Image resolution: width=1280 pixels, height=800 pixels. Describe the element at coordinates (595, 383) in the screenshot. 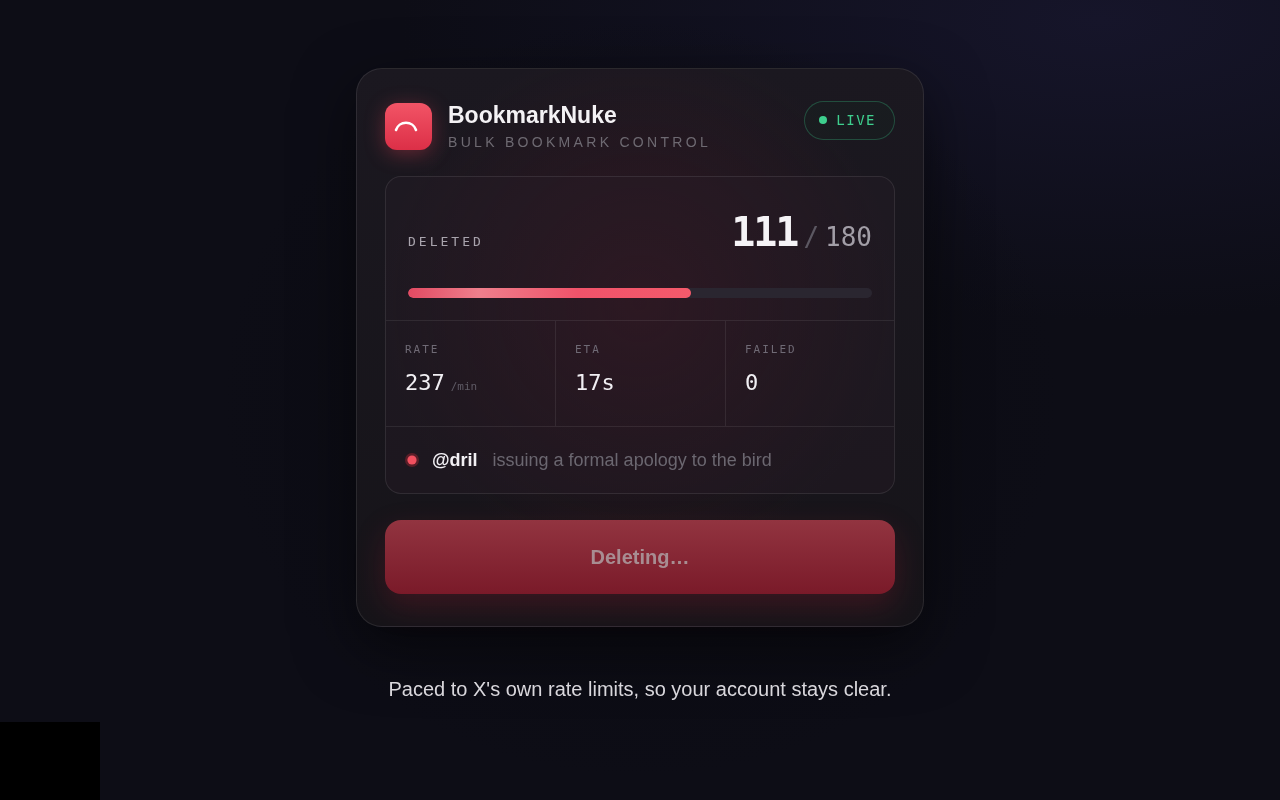

I see `stat-value: 17s` at that location.